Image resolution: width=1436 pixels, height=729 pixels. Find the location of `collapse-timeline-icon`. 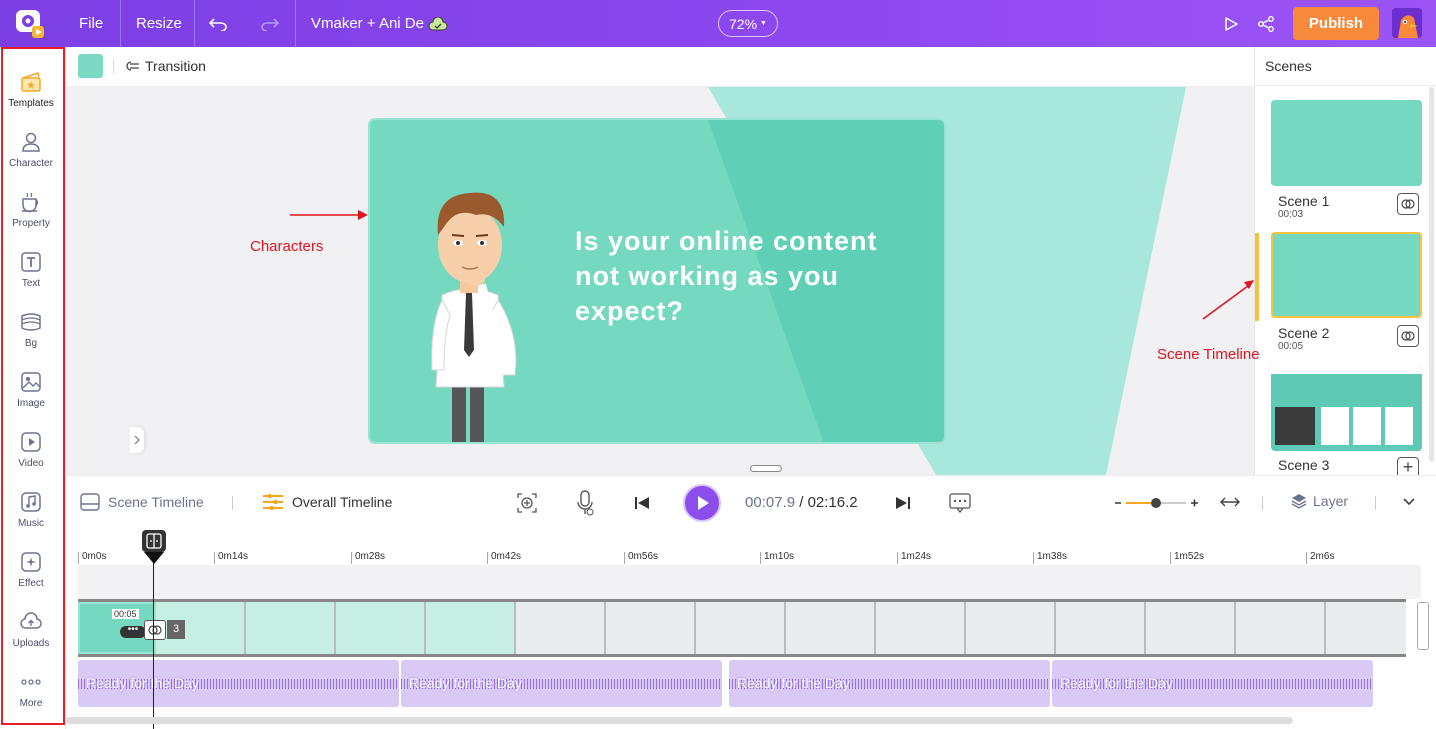

collapse-timeline-icon is located at coordinates (1409, 502).